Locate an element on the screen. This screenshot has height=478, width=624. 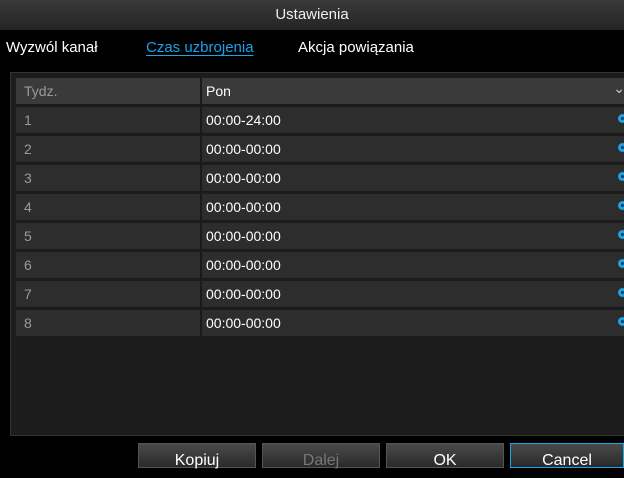
tab-trigger-channel: Wyzwól kanał is located at coordinates (52, 47).